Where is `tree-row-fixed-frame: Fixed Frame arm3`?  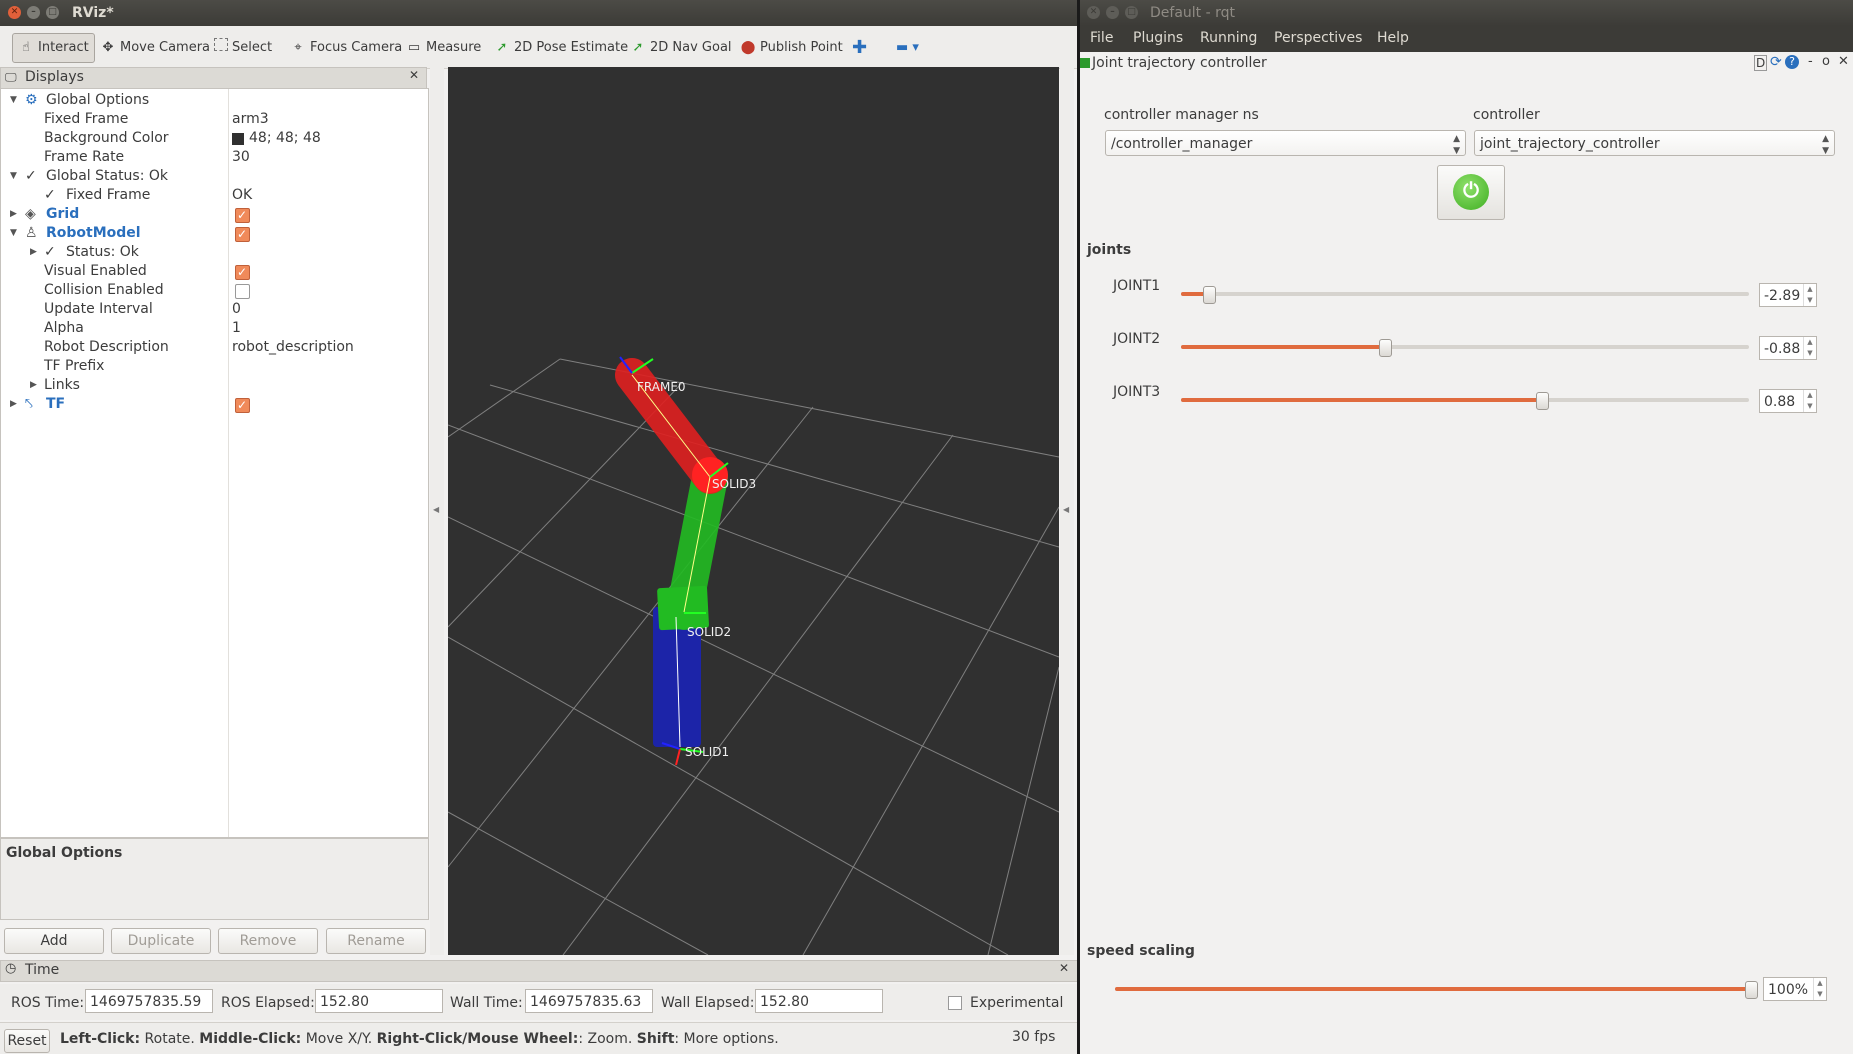
tree-row-fixed-frame: Fixed Frame arm3 is located at coordinates (214, 119).